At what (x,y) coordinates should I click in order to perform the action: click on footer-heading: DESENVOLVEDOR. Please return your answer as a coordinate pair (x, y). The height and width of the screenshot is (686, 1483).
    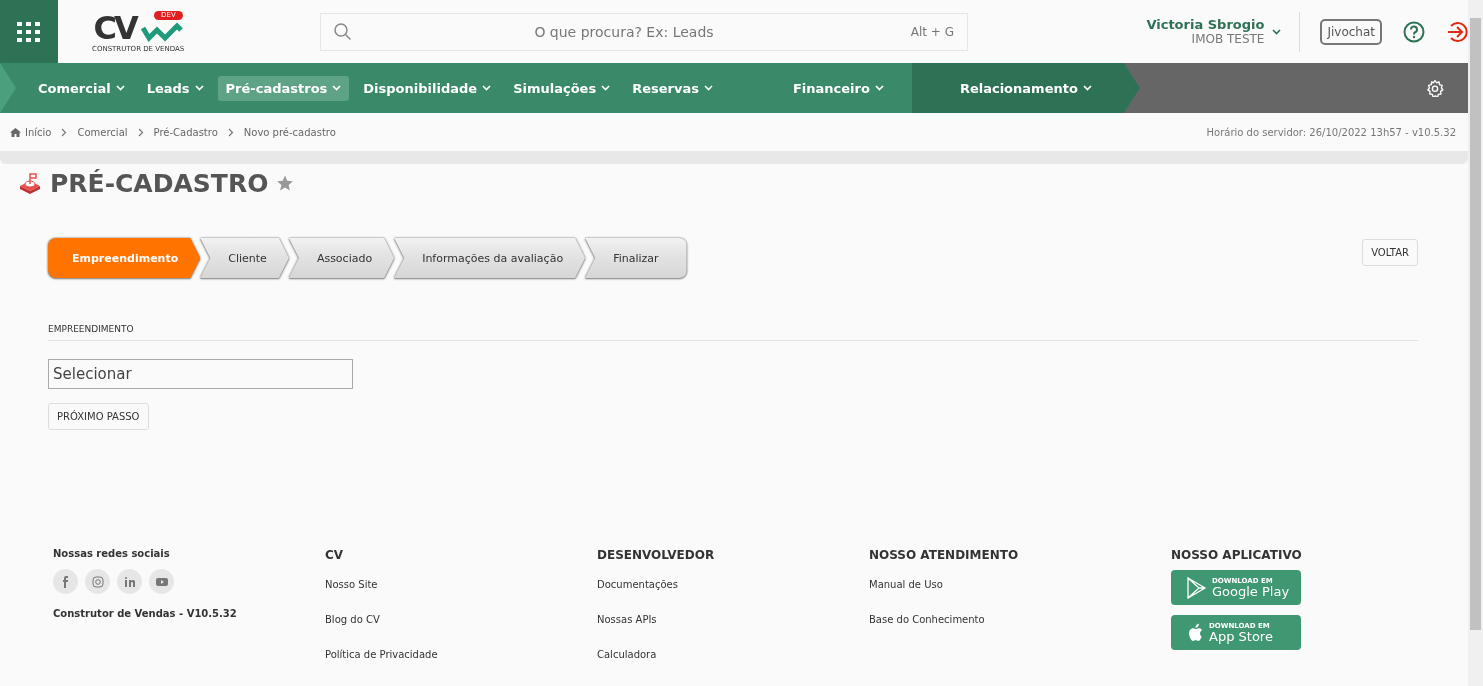
    Looking at the image, I should click on (656, 555).